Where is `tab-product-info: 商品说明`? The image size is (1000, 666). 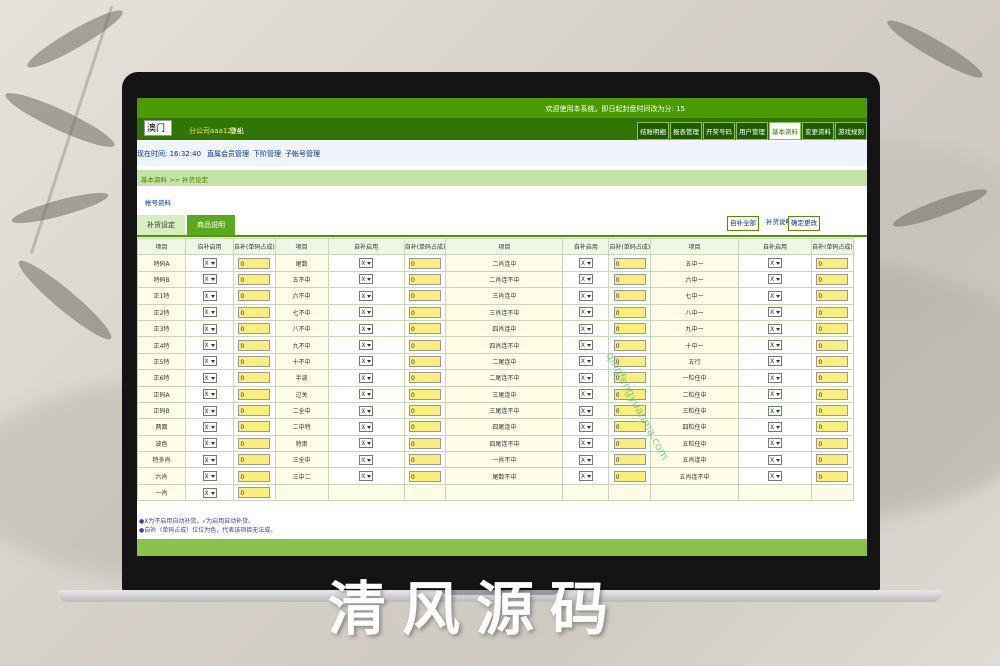 tab-product-info: 商品说明 is located at coordinates (211, 225).